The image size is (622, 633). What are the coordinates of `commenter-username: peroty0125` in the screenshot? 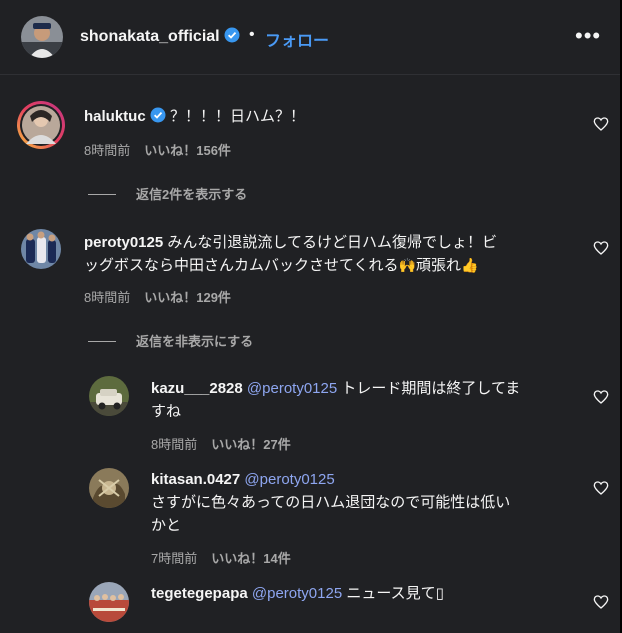 It's located at (123, 242).